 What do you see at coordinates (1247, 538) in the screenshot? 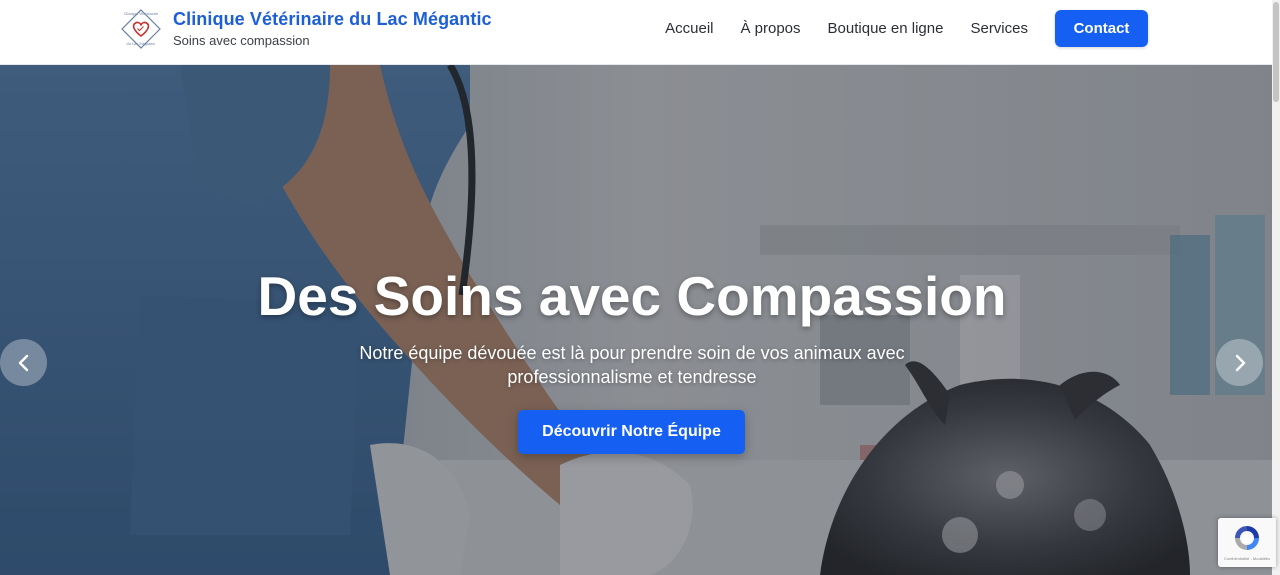
I see `recaptcha-icon` at bounding box center [1247, 538].